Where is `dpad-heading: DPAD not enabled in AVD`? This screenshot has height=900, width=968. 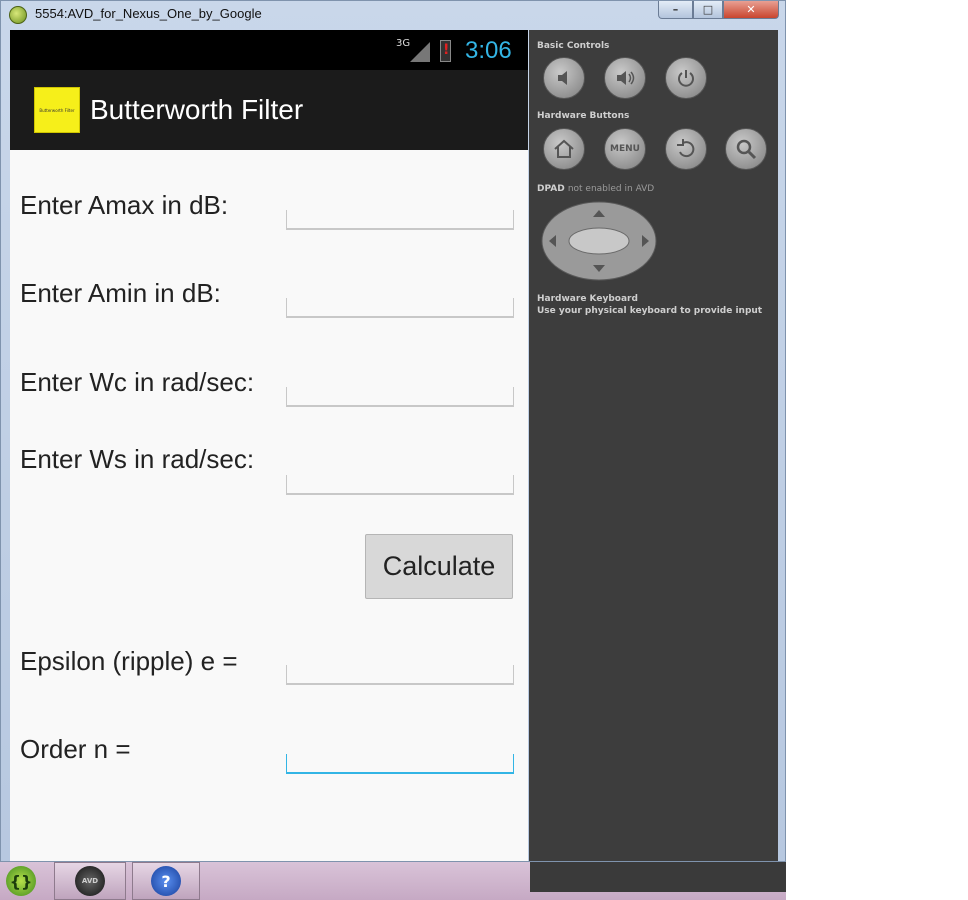
dpad-heading: DPAD not enabled in AVD is located at coordinates (595, 189).